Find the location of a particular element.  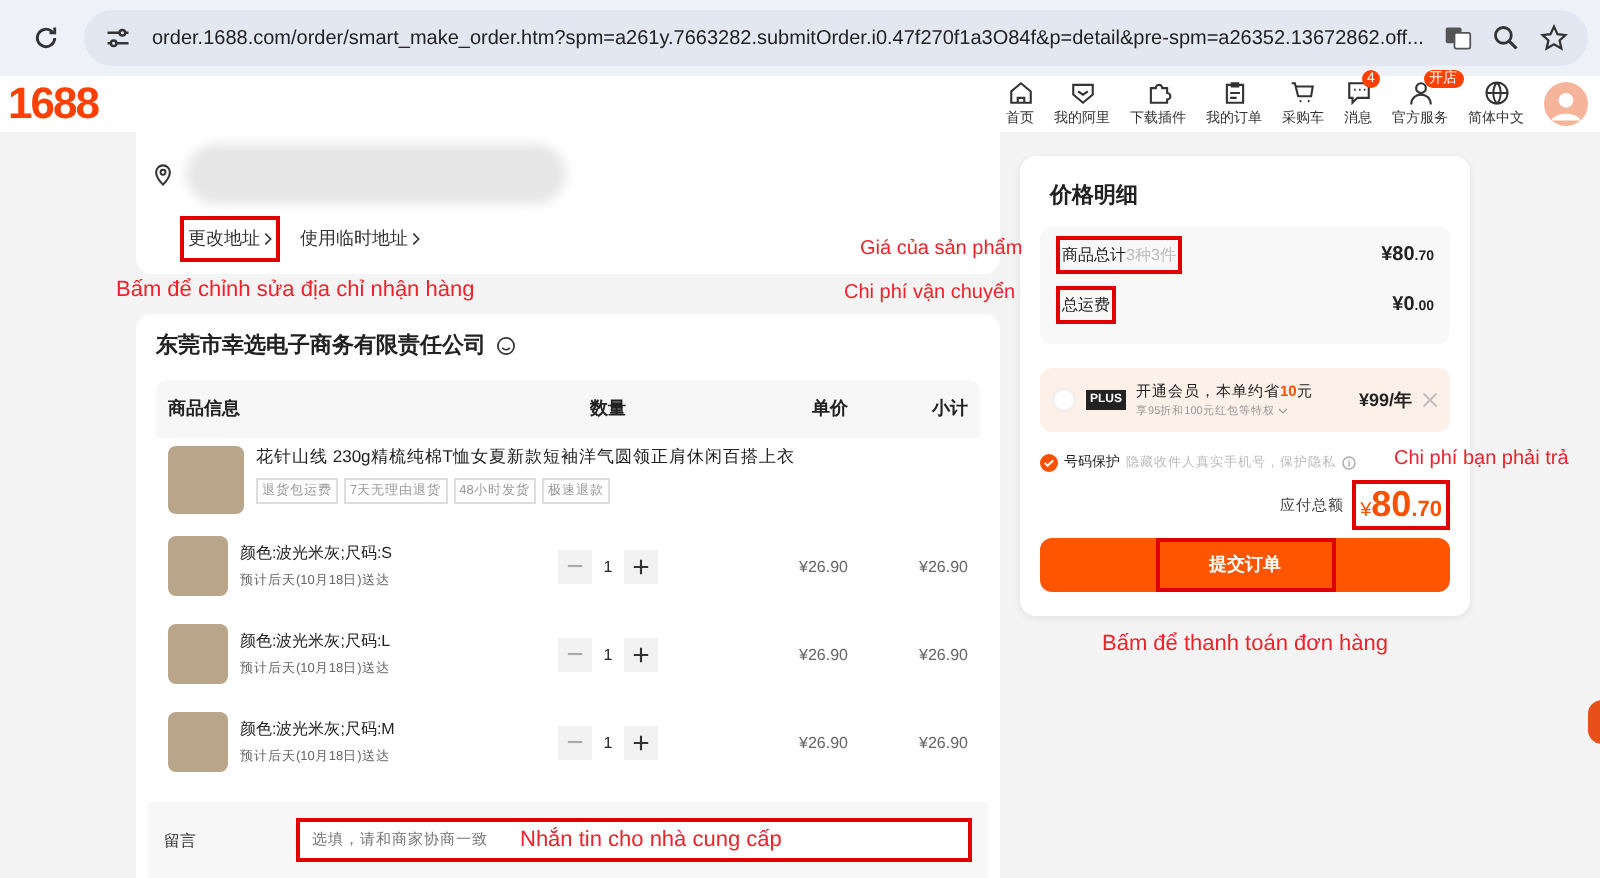

annotation-text: Bấm để thanh toán đơn hàng is located at coordinates (1245, 644).